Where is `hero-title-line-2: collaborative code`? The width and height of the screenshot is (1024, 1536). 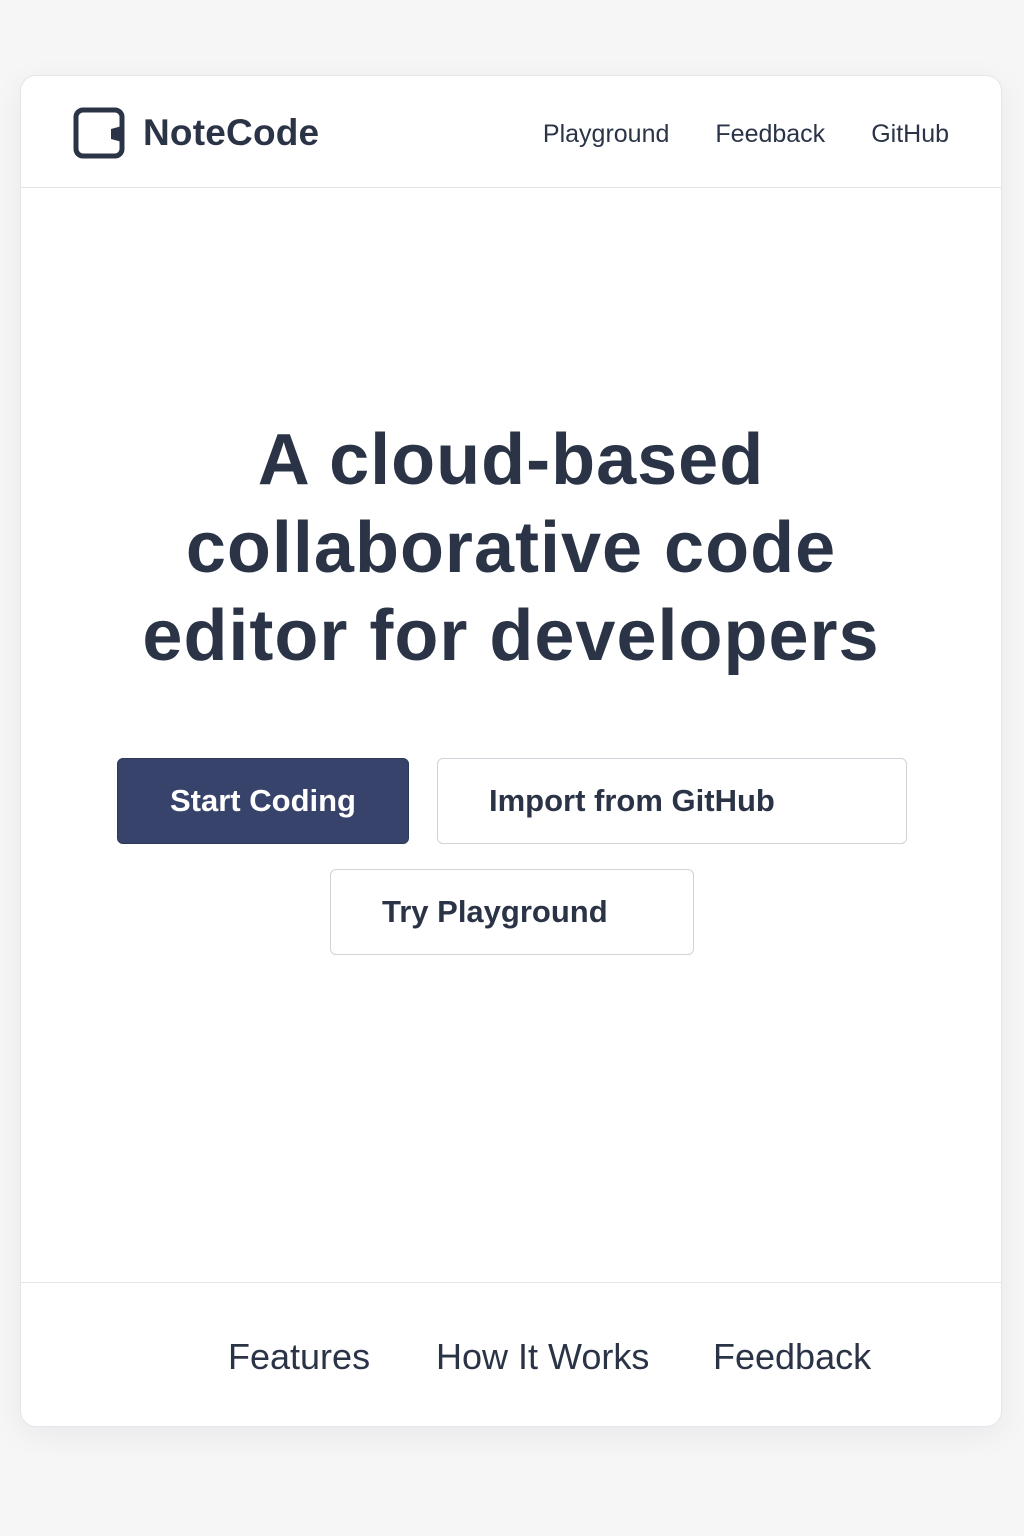 hero-title-line-2: collaborative code is located at coordinates (511, 548).